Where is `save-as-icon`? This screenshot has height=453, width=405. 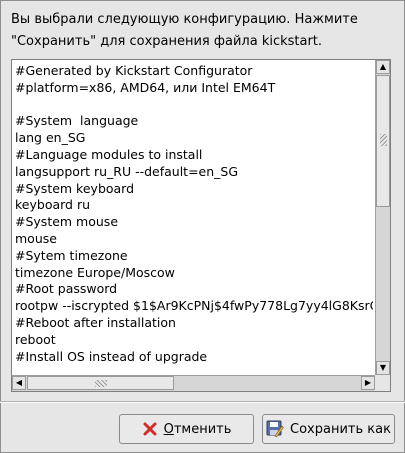
save-as-icon is located at coordinates (275, 429).